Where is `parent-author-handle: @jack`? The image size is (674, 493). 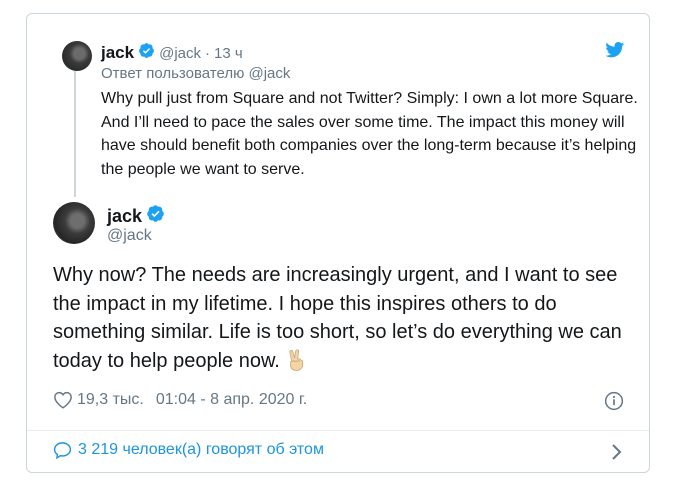 parent-author-handle: @jack is located at coordinates (180, 53).